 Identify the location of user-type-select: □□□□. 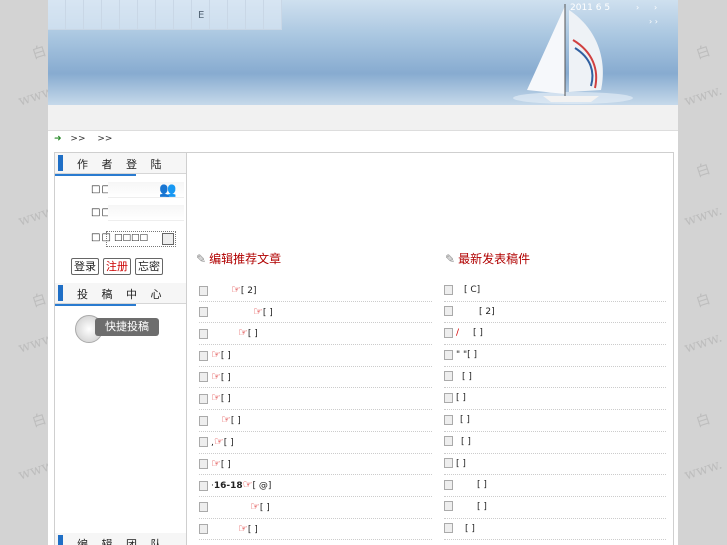
(141, 239).